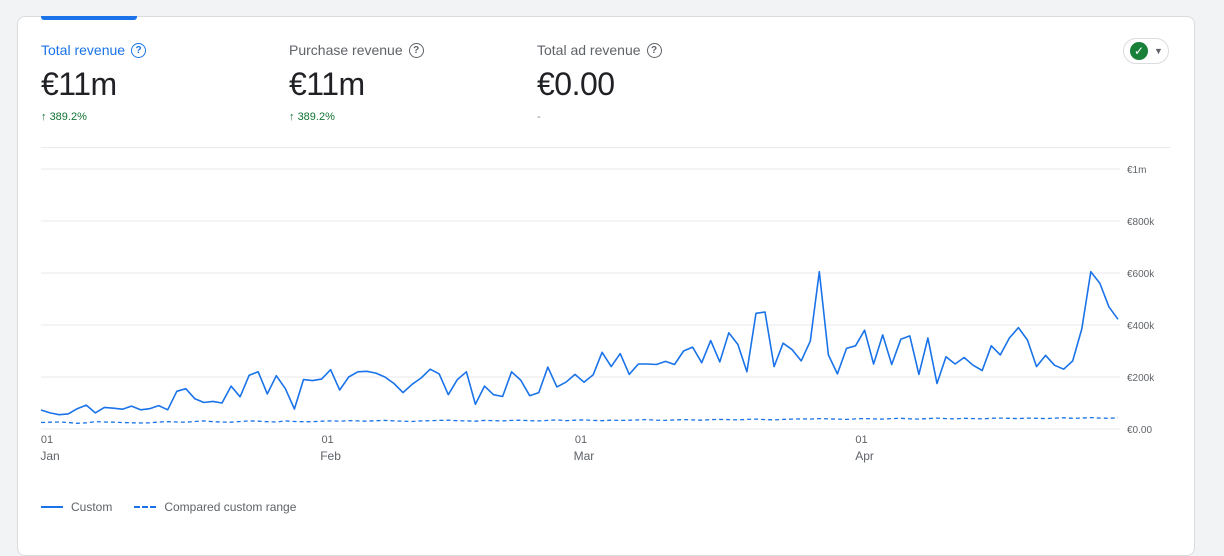 The width and height of the screenshot is (1224, 556). I want to click on legend-compared-label: Compared custom range, so click(230, 507).